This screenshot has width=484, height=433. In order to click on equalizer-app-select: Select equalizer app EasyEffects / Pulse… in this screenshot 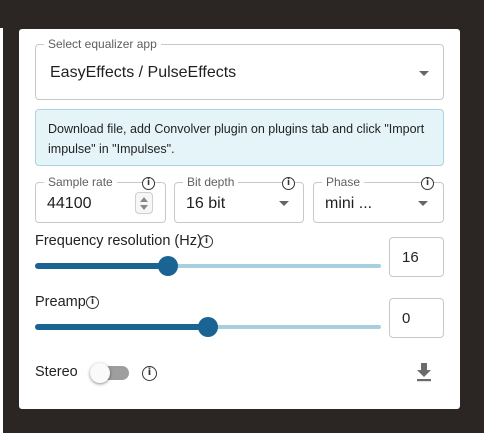, I will do `click(239, 68)`.